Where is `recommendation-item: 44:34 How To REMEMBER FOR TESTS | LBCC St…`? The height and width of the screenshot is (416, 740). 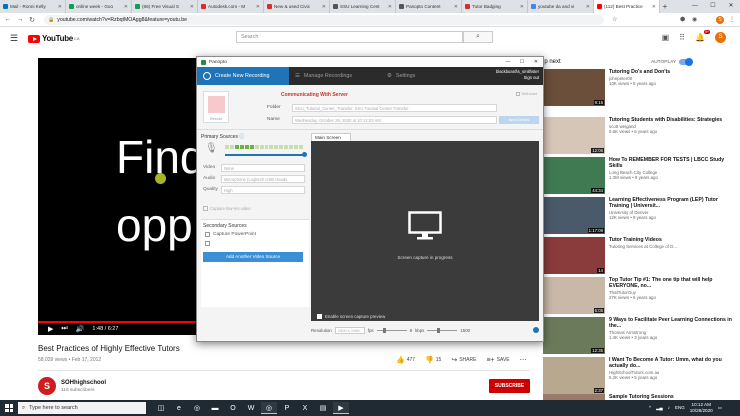 recommendation-item: 44:34 How To REMEMBER FOR TESTS | LBCC St… is located at coordinates (638, 175).